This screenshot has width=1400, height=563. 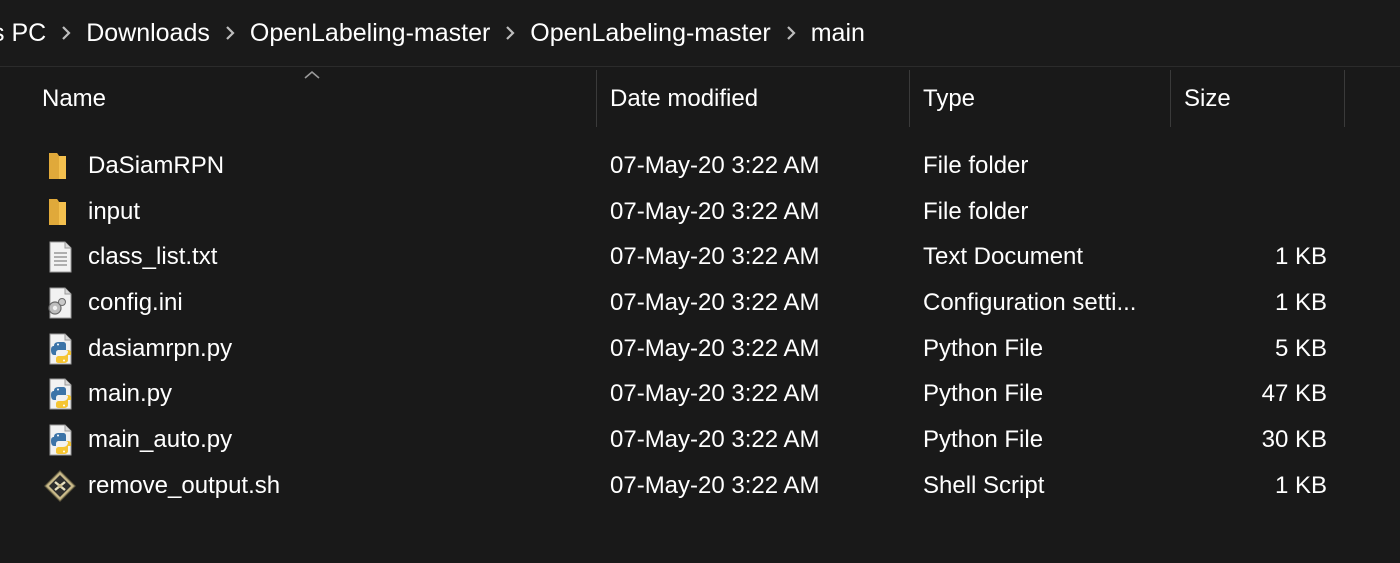 I want to click on file-type: Shell Script, so click(x=984, y=485).